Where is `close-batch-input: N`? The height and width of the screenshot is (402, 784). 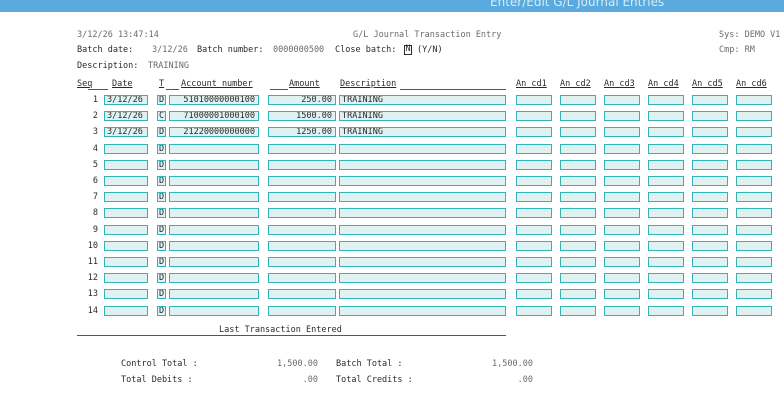
close-batch-input: N is located at coordinates (408, 50).